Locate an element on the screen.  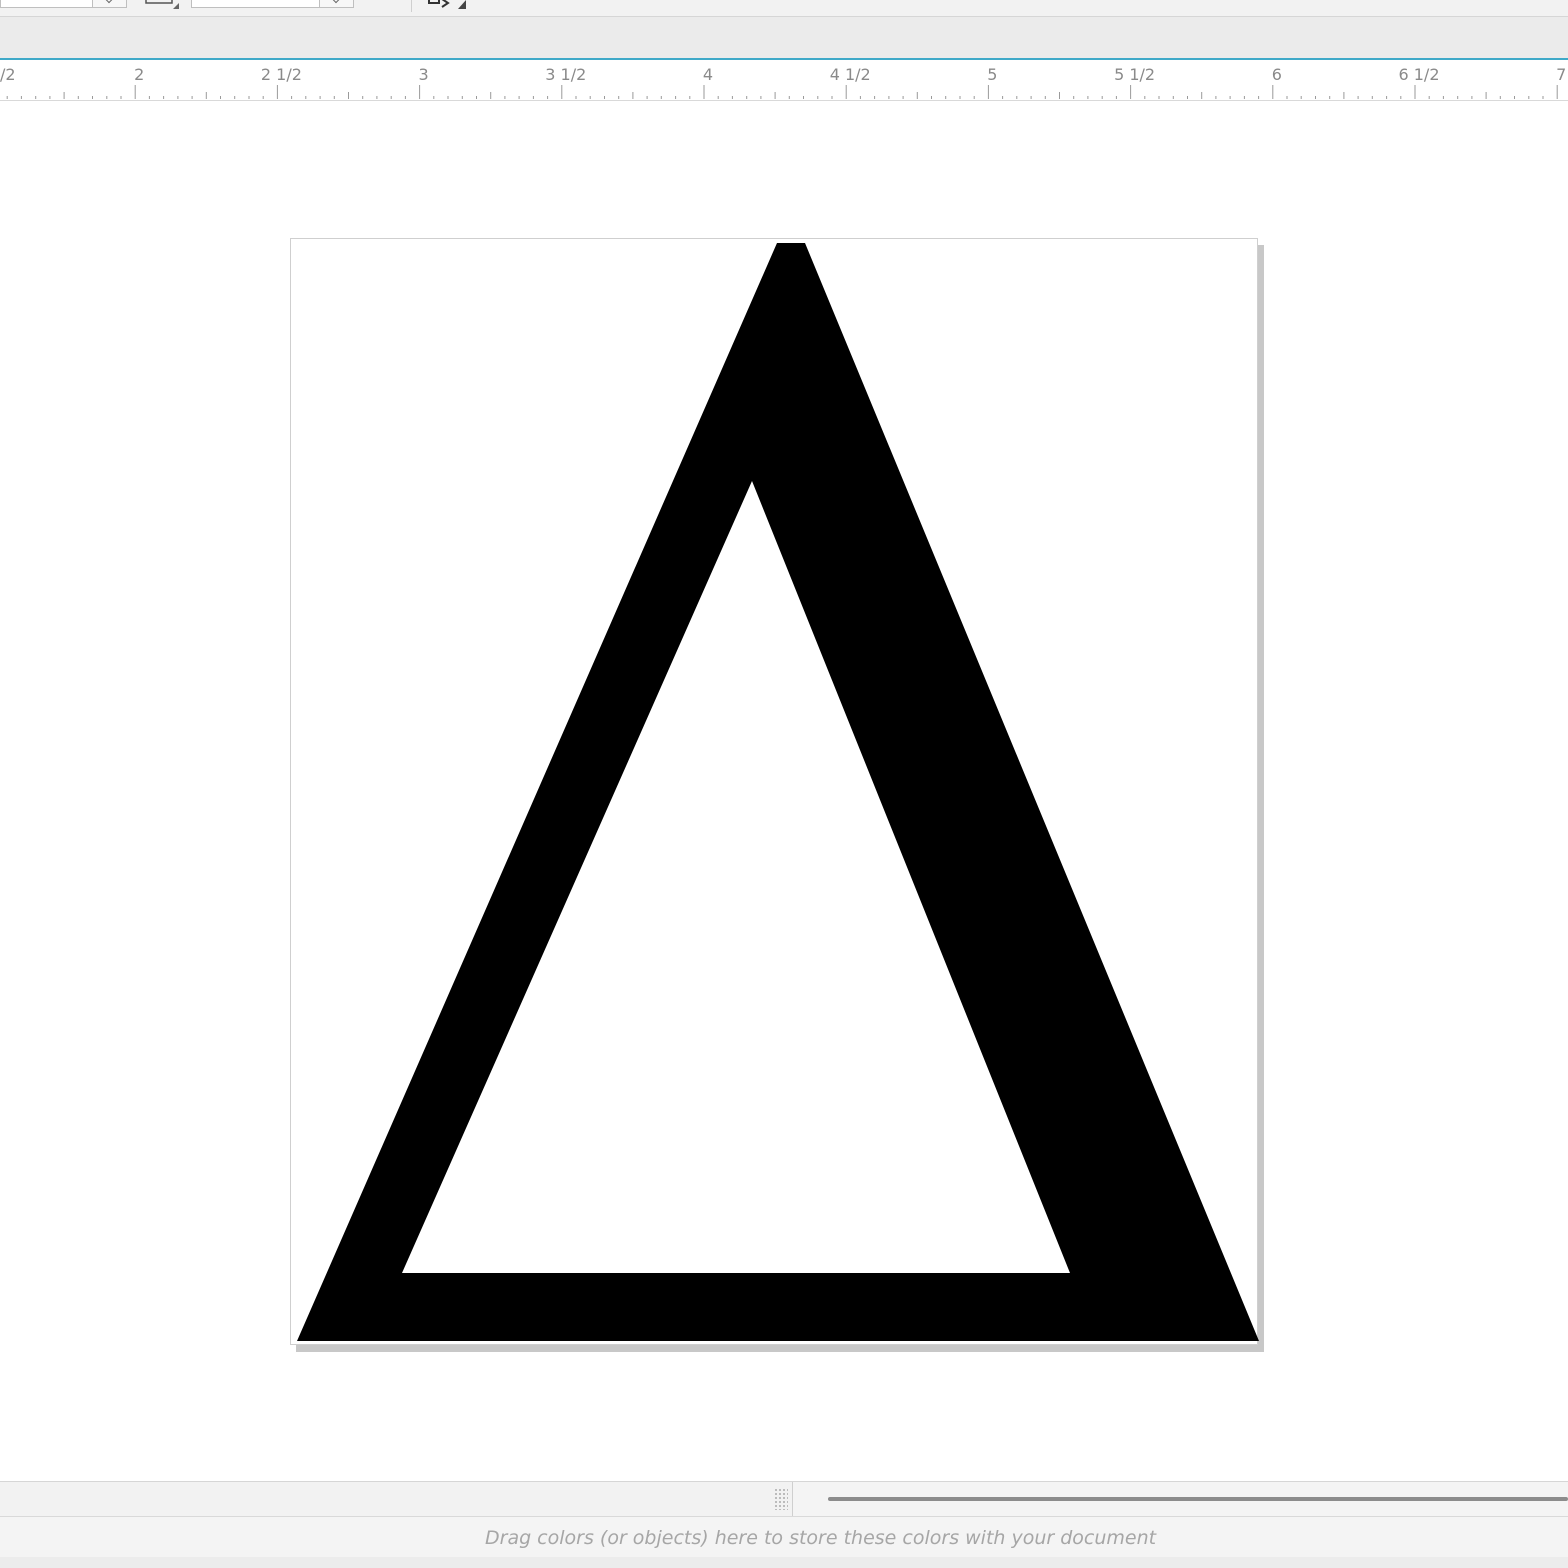
ruler-ticks is located at coordinates (782, 92).